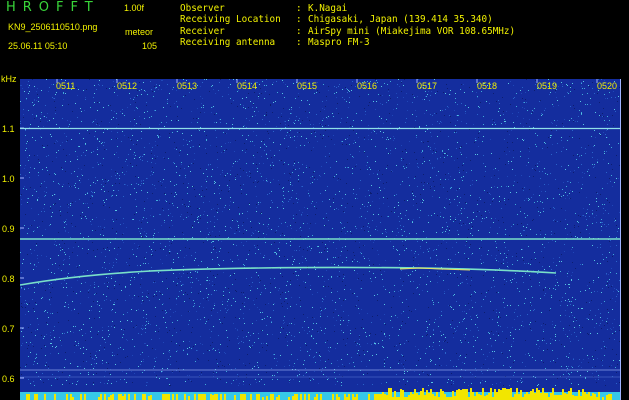  What do you see at coordinates (8, 129) in the screenshot?
I see `y-tick-label: 1.1` at bounding box center [8, 129].